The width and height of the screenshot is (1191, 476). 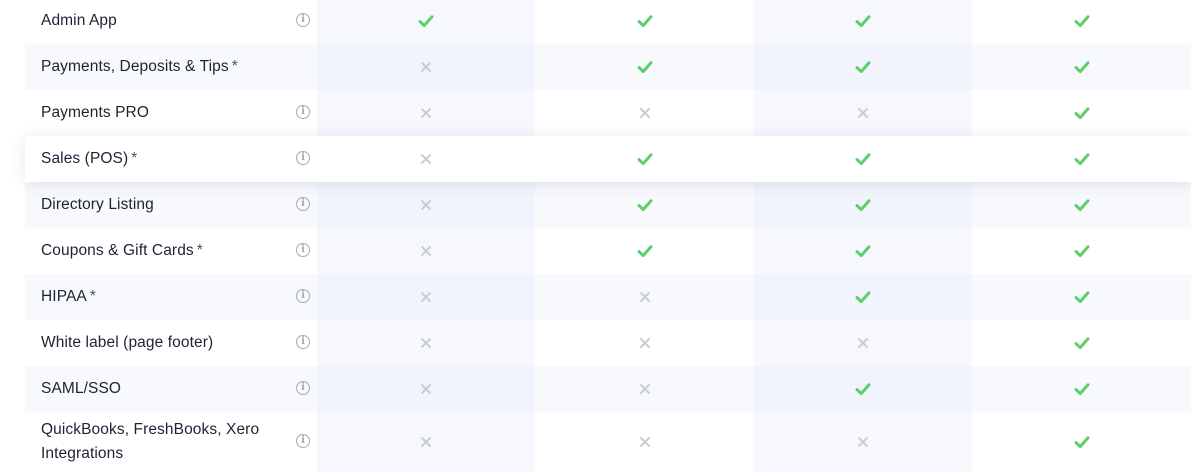 I want to click on feature-name: SAML/SSO, so click(x=81, y=388).